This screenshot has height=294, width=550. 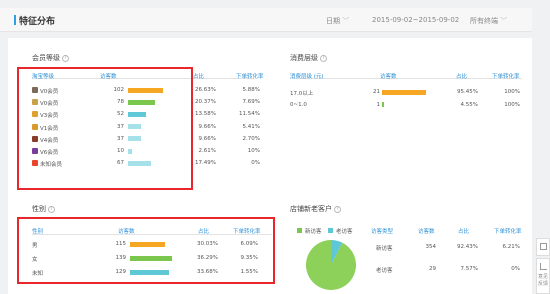 I want to click on new-old-title-text: 店铺新老客户, so click(x=311, y=209).